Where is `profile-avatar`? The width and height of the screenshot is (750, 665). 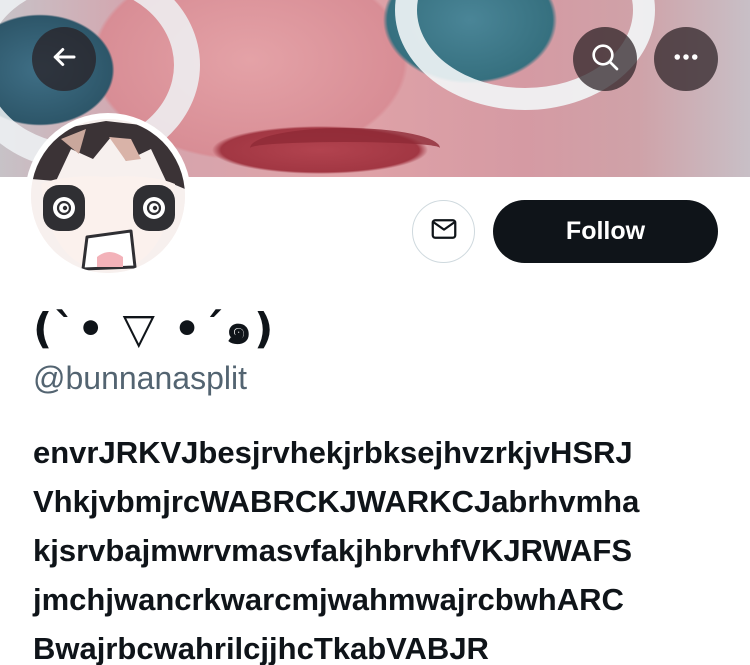
profile-avatar is located at coordinates (108, 196).